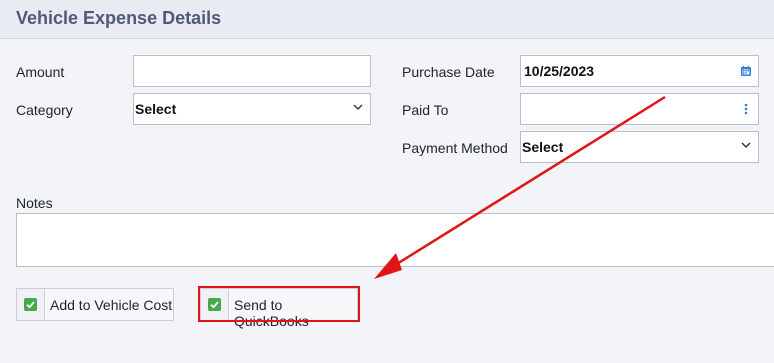 The height and width of the screenshot is (363, 774). What do you see at coordinates (425, 110) in the screenshot?
I see `paid-to-label: Paid To` at bounding box center [425, 110].